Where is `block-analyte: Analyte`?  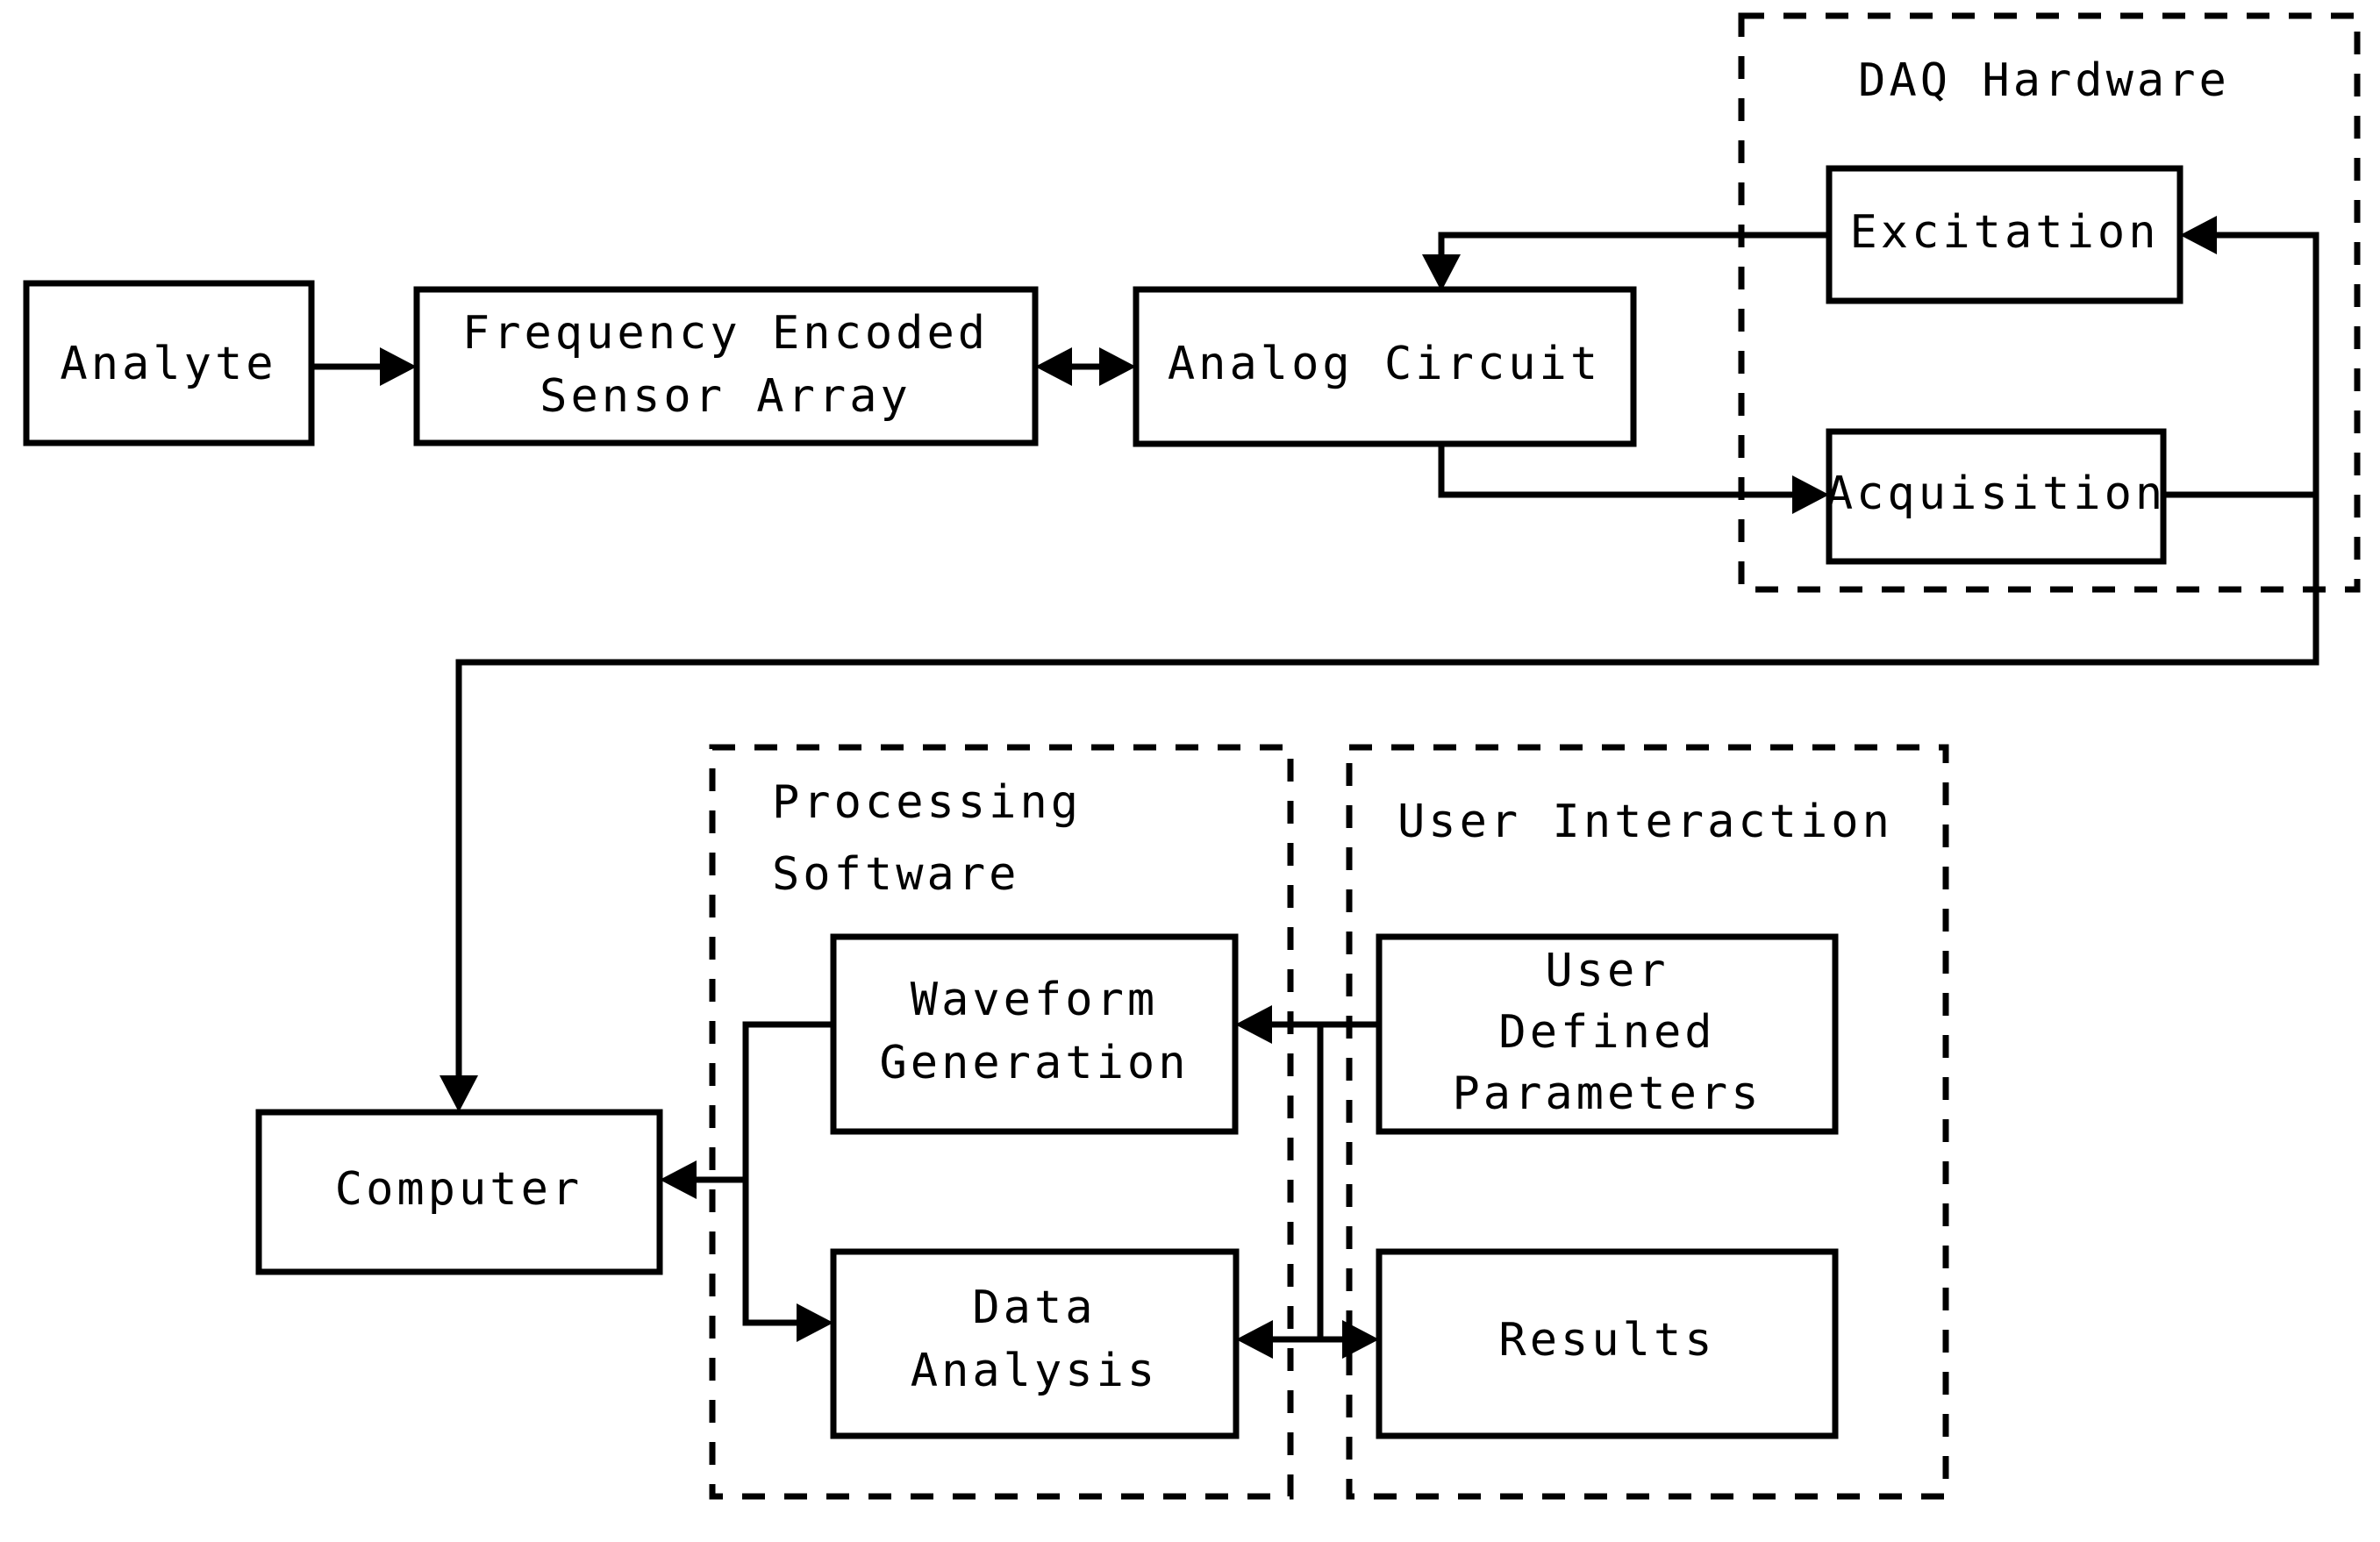
block-analyte: Analyte is located at coordinates (169, 363).